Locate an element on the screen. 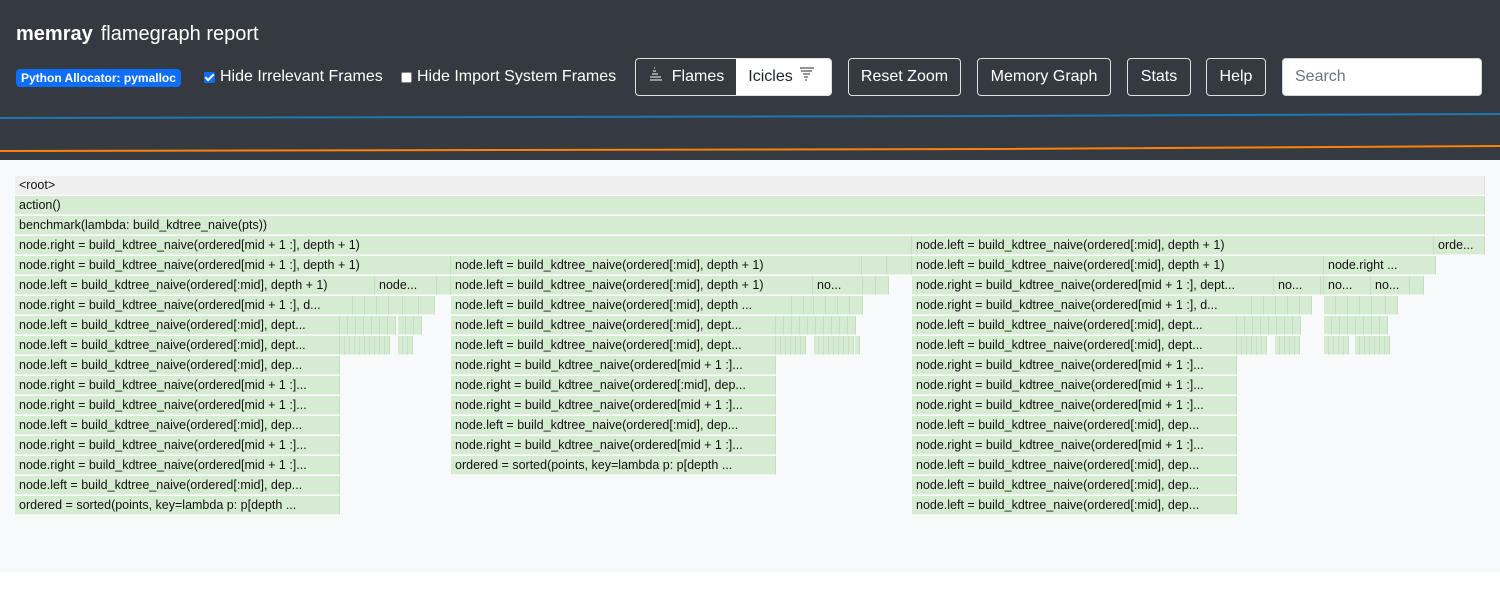 This screenshot has width=1500, height=600. stats-button: Stats is located at coordinates (1159, 77).